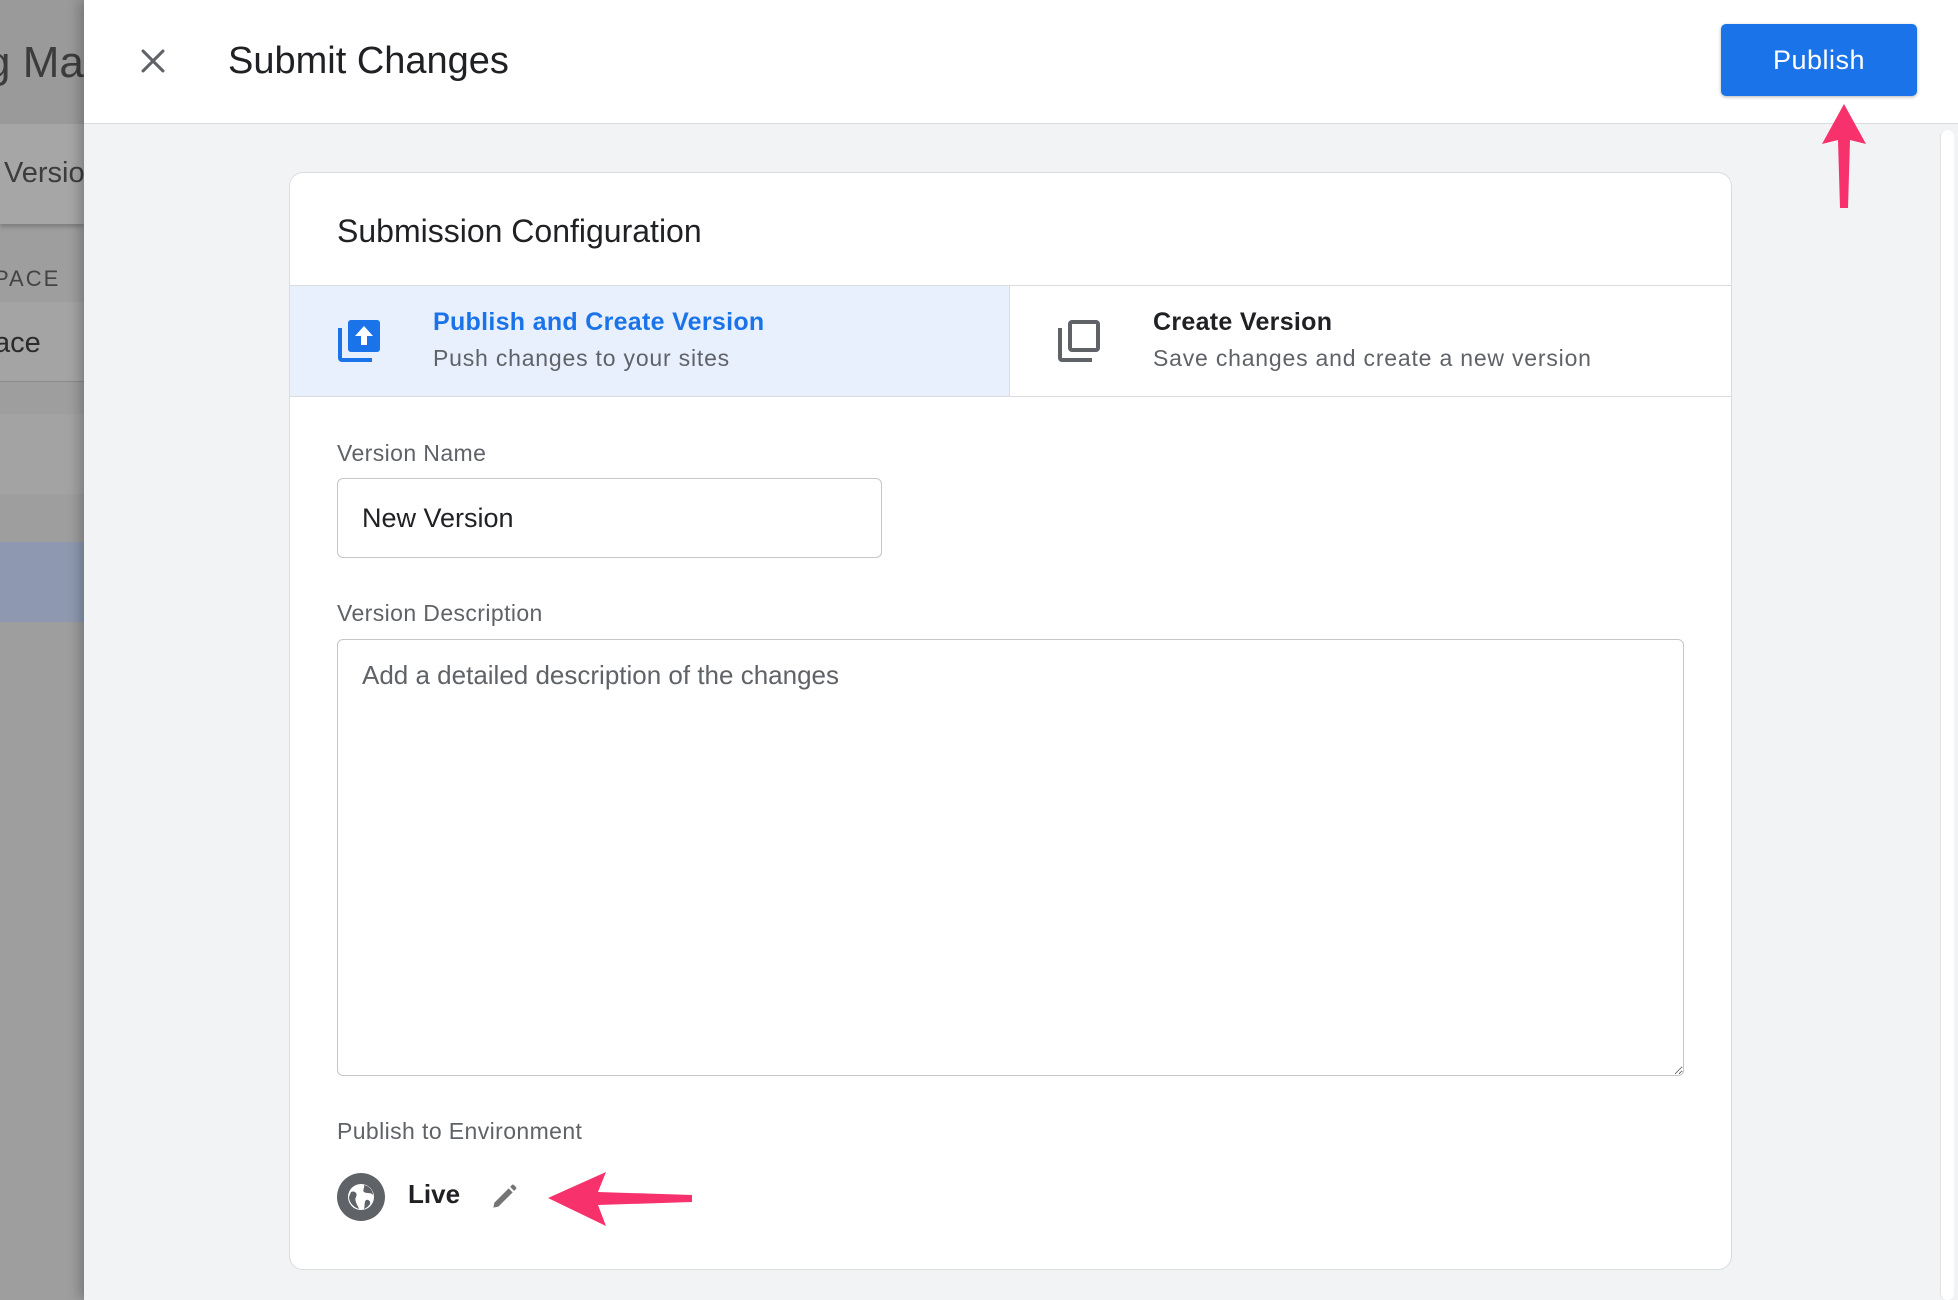 Image resolution: width=1958 pixels, height=1300 pixels. Describe the element at coordinates (460, 1131) in the screenshot. I see `publish-environment-label: Publish to Environment` at that location.